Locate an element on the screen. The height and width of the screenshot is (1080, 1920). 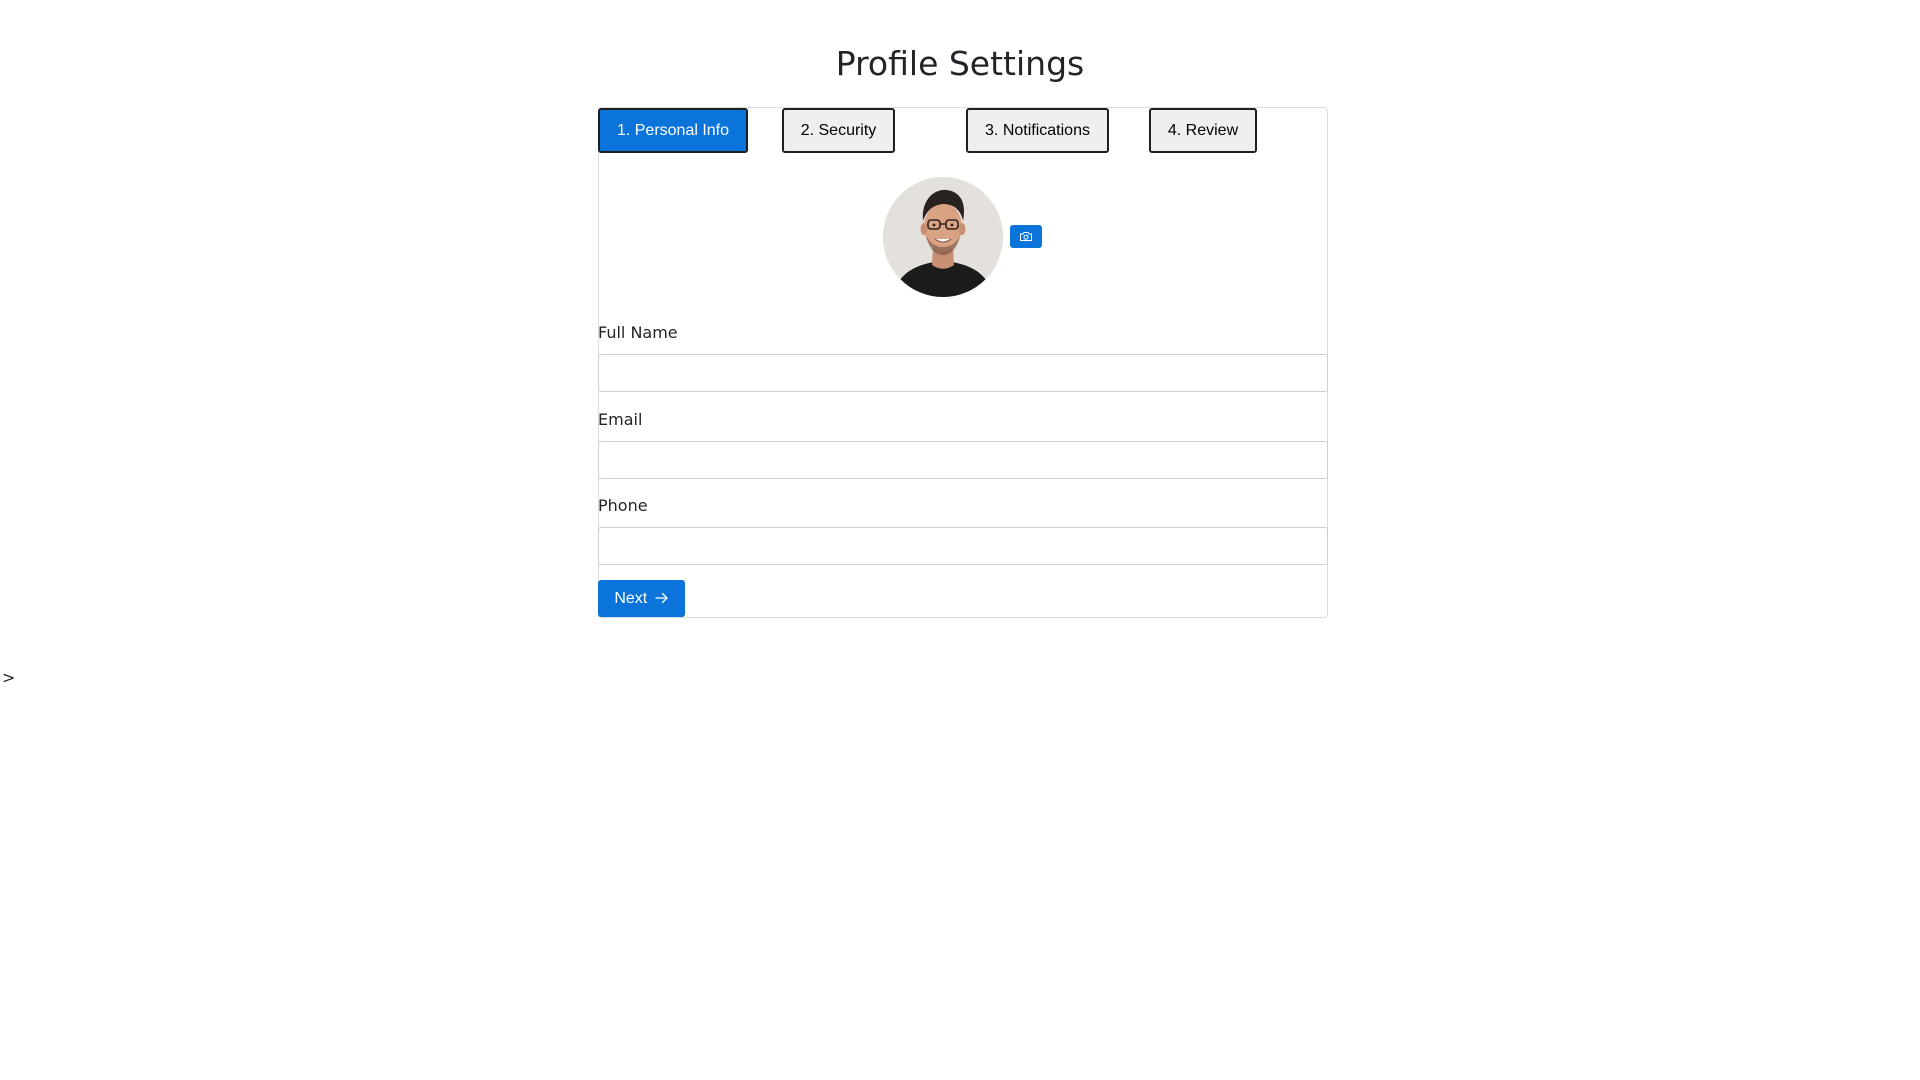
arrow-right-icon is located at coordinates (661, 598).